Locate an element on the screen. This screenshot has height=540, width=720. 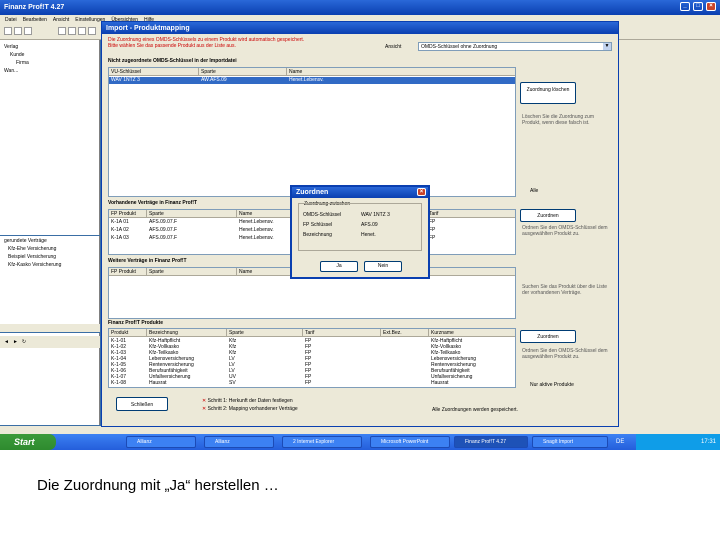
schliessen-label: Schließen is located at coordinates (142, 405).